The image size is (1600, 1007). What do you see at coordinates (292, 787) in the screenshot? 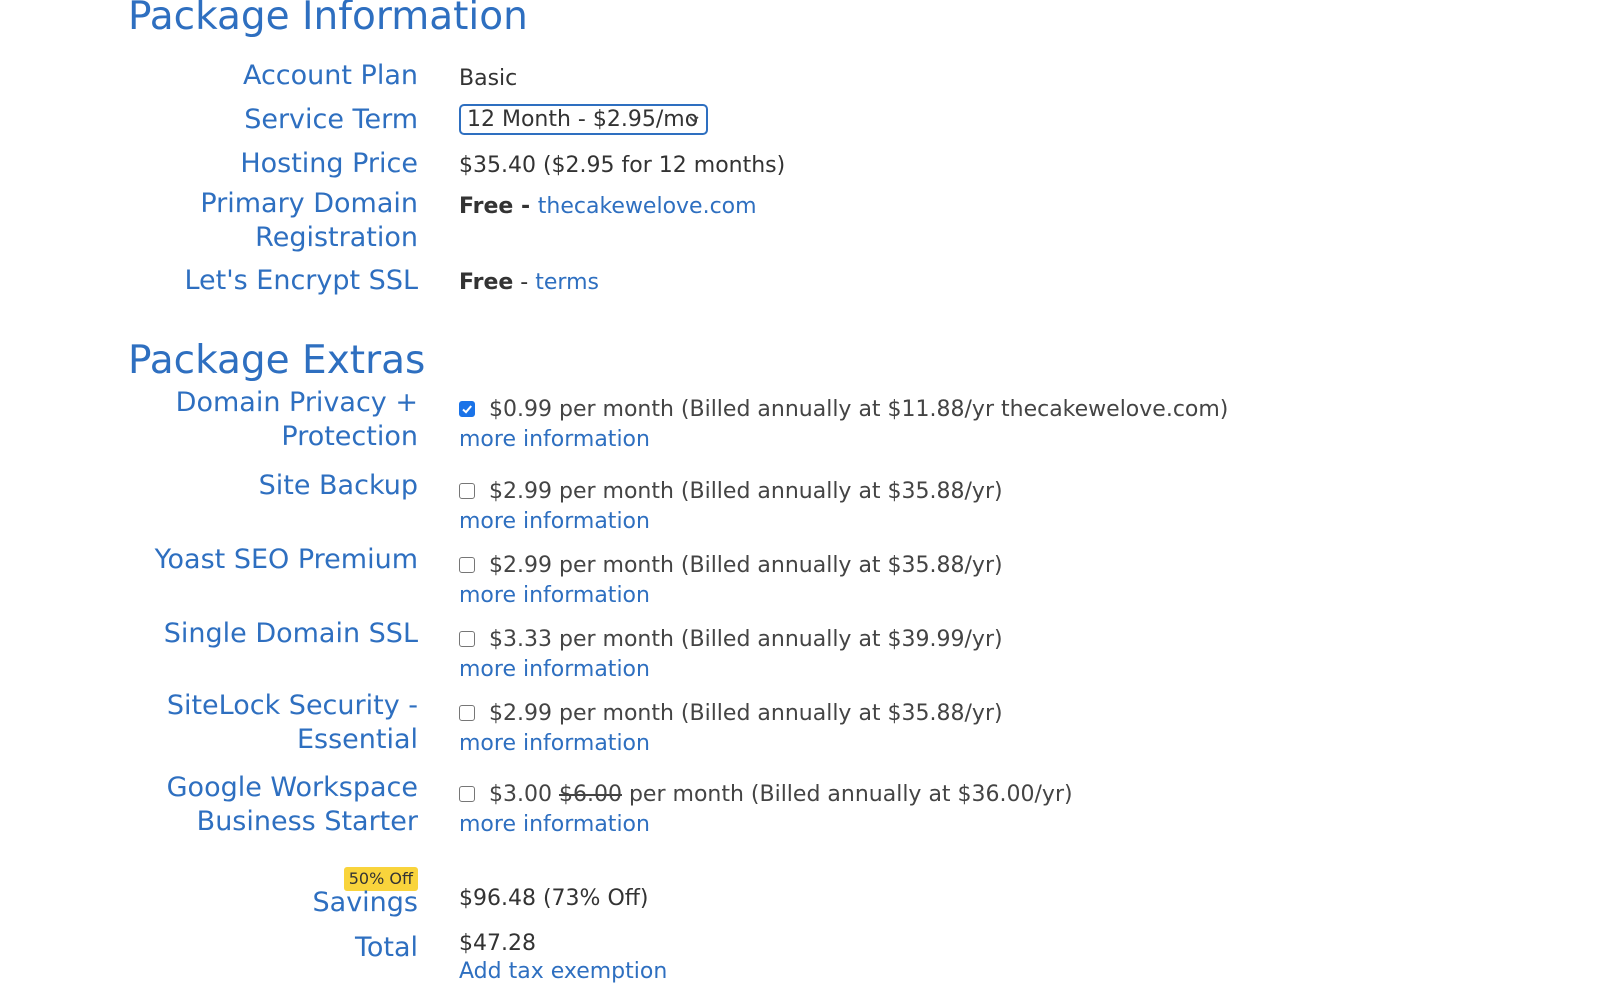
I see `extra-label-line1: Google Workspace` at bounding box center [292, 787].